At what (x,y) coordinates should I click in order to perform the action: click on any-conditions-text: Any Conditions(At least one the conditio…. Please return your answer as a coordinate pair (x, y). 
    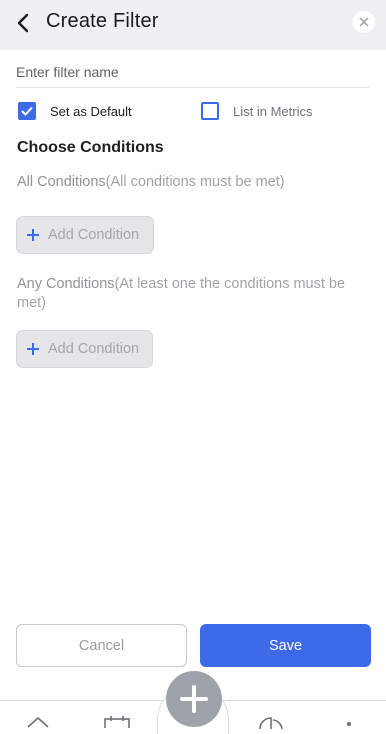
    Looking at the image, I should click on (192, 294).